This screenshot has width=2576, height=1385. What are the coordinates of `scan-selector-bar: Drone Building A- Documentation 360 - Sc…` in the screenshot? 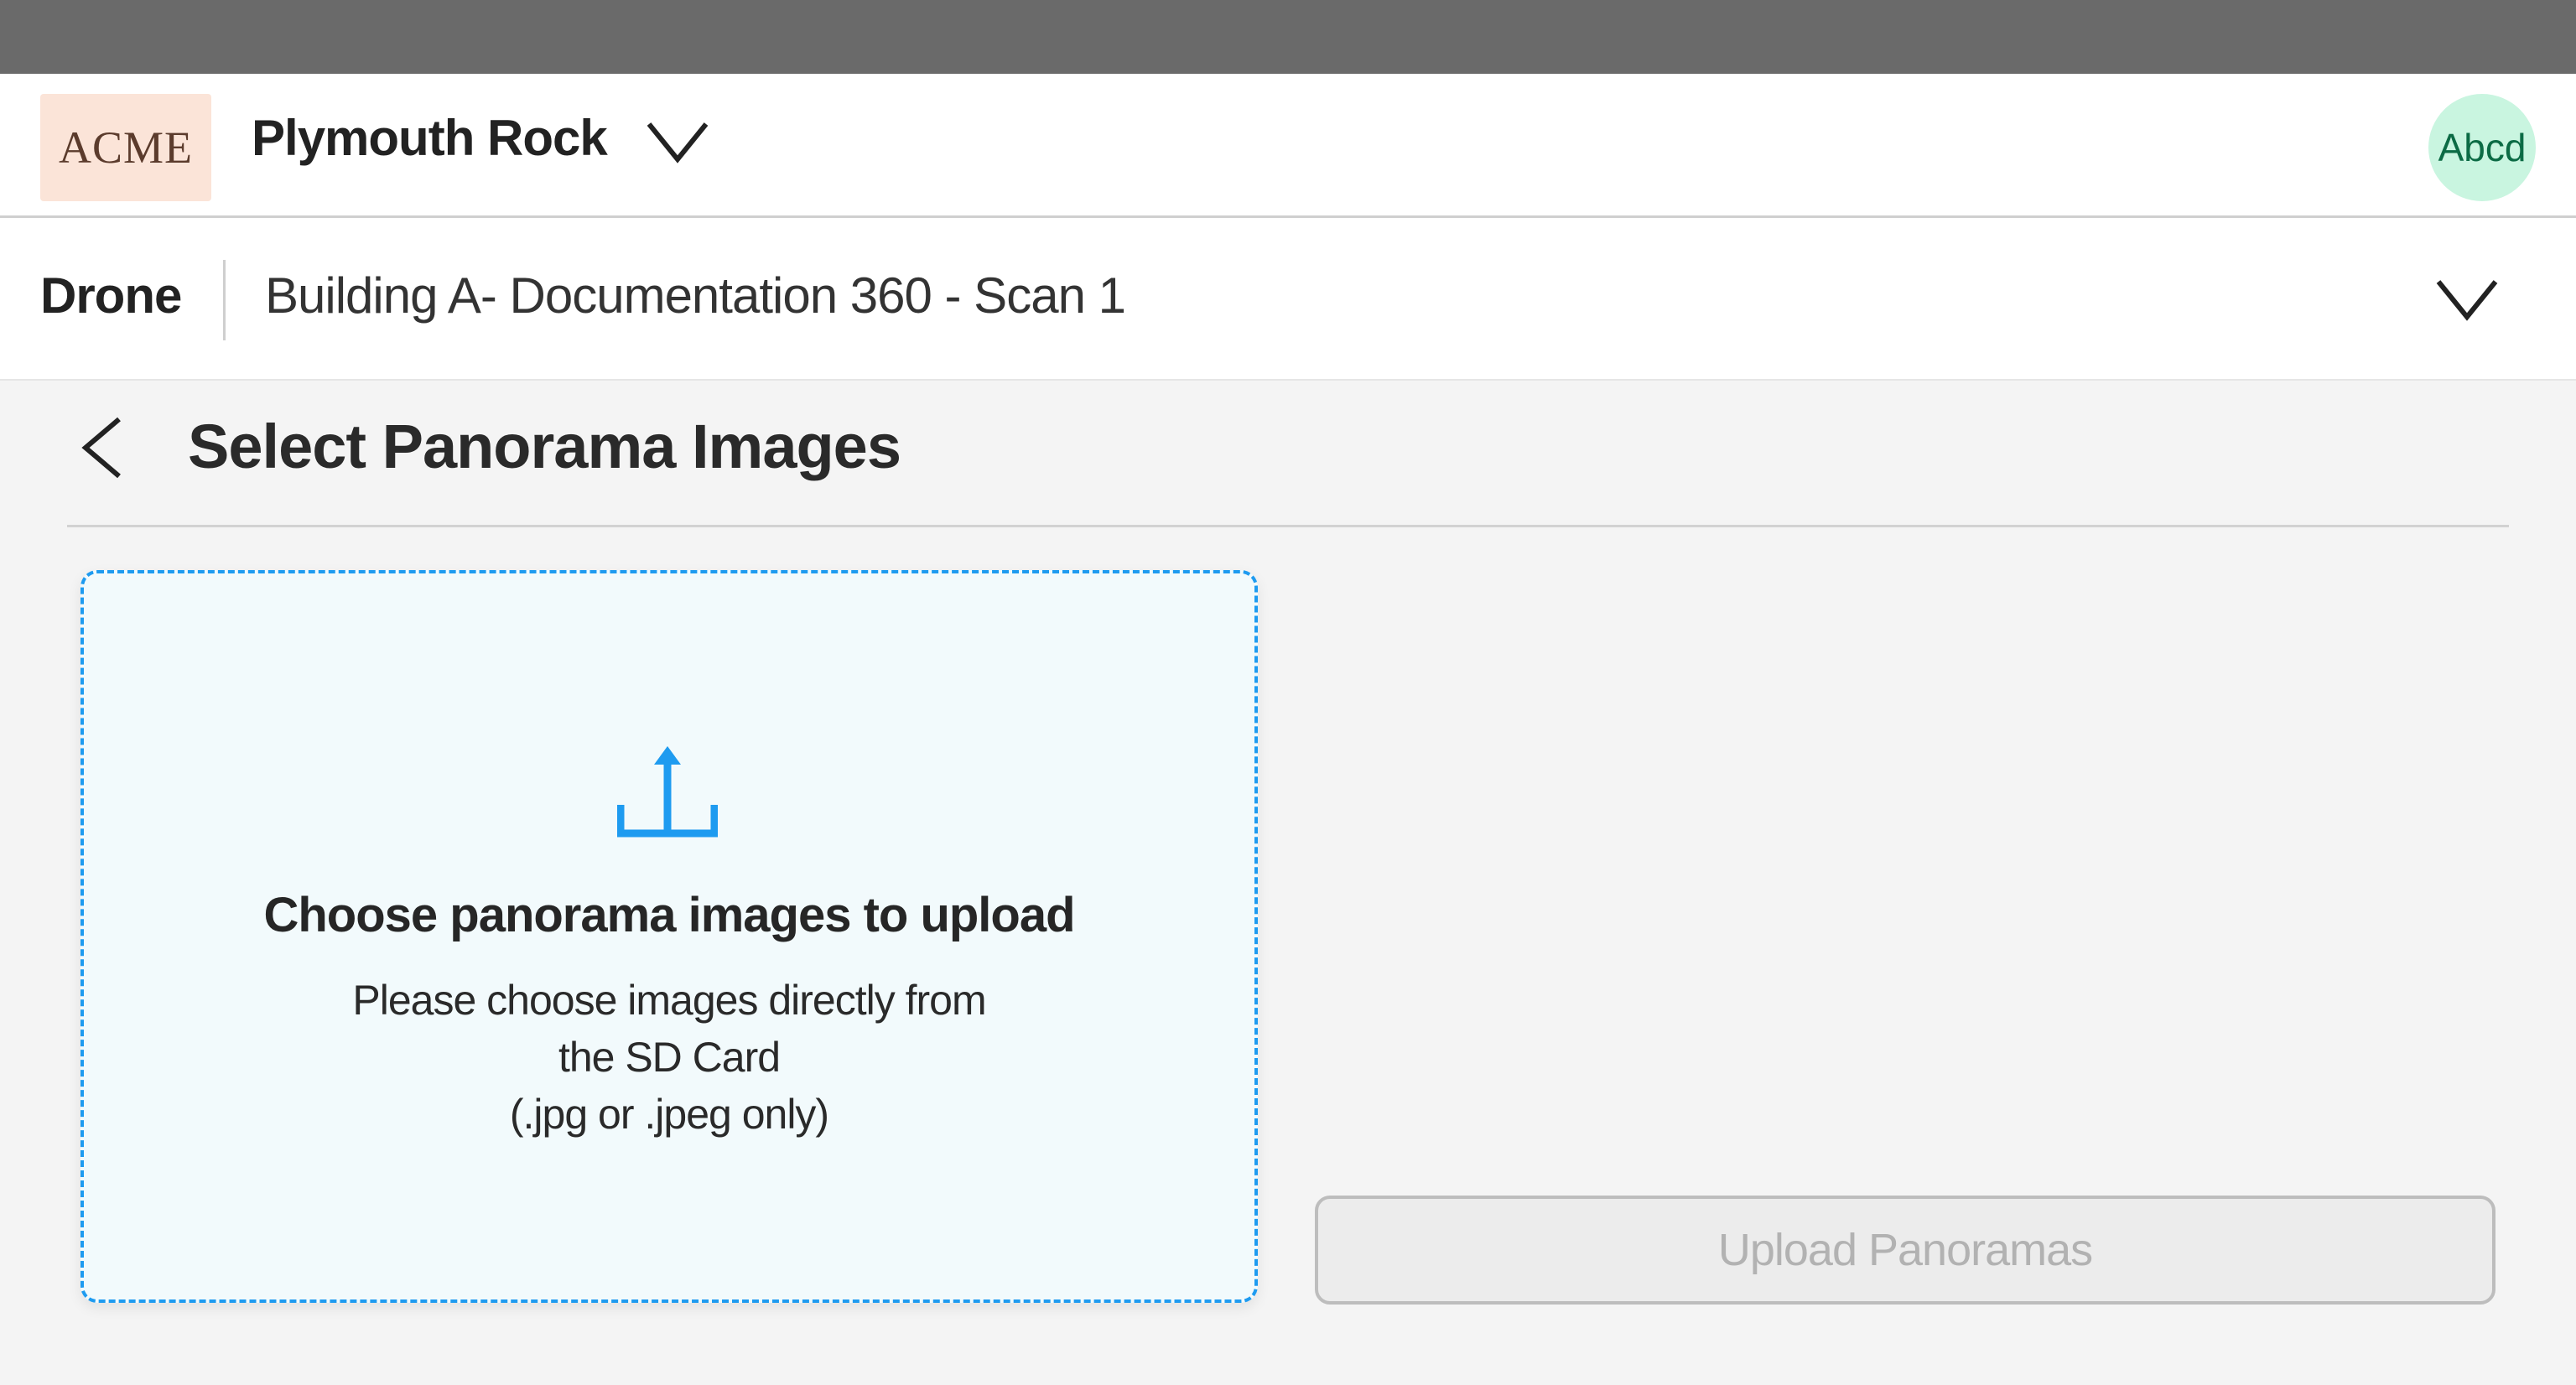 It's located at (1288, 300).